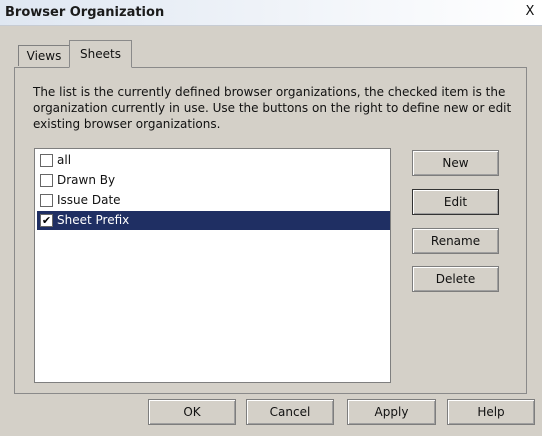 Image resolution: width=542 pixels, height=436 pixels. I want to click on list-item-label: Issue Date, so click(89, 200).